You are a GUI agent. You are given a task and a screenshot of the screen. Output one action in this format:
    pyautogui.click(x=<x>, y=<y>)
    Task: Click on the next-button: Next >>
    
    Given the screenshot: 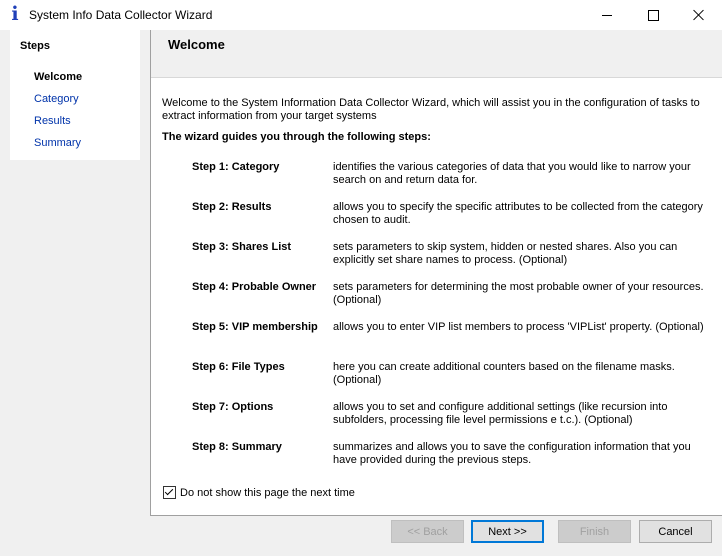 What is the action you would take?
    pyautogui.click(x=507, y=531)
    